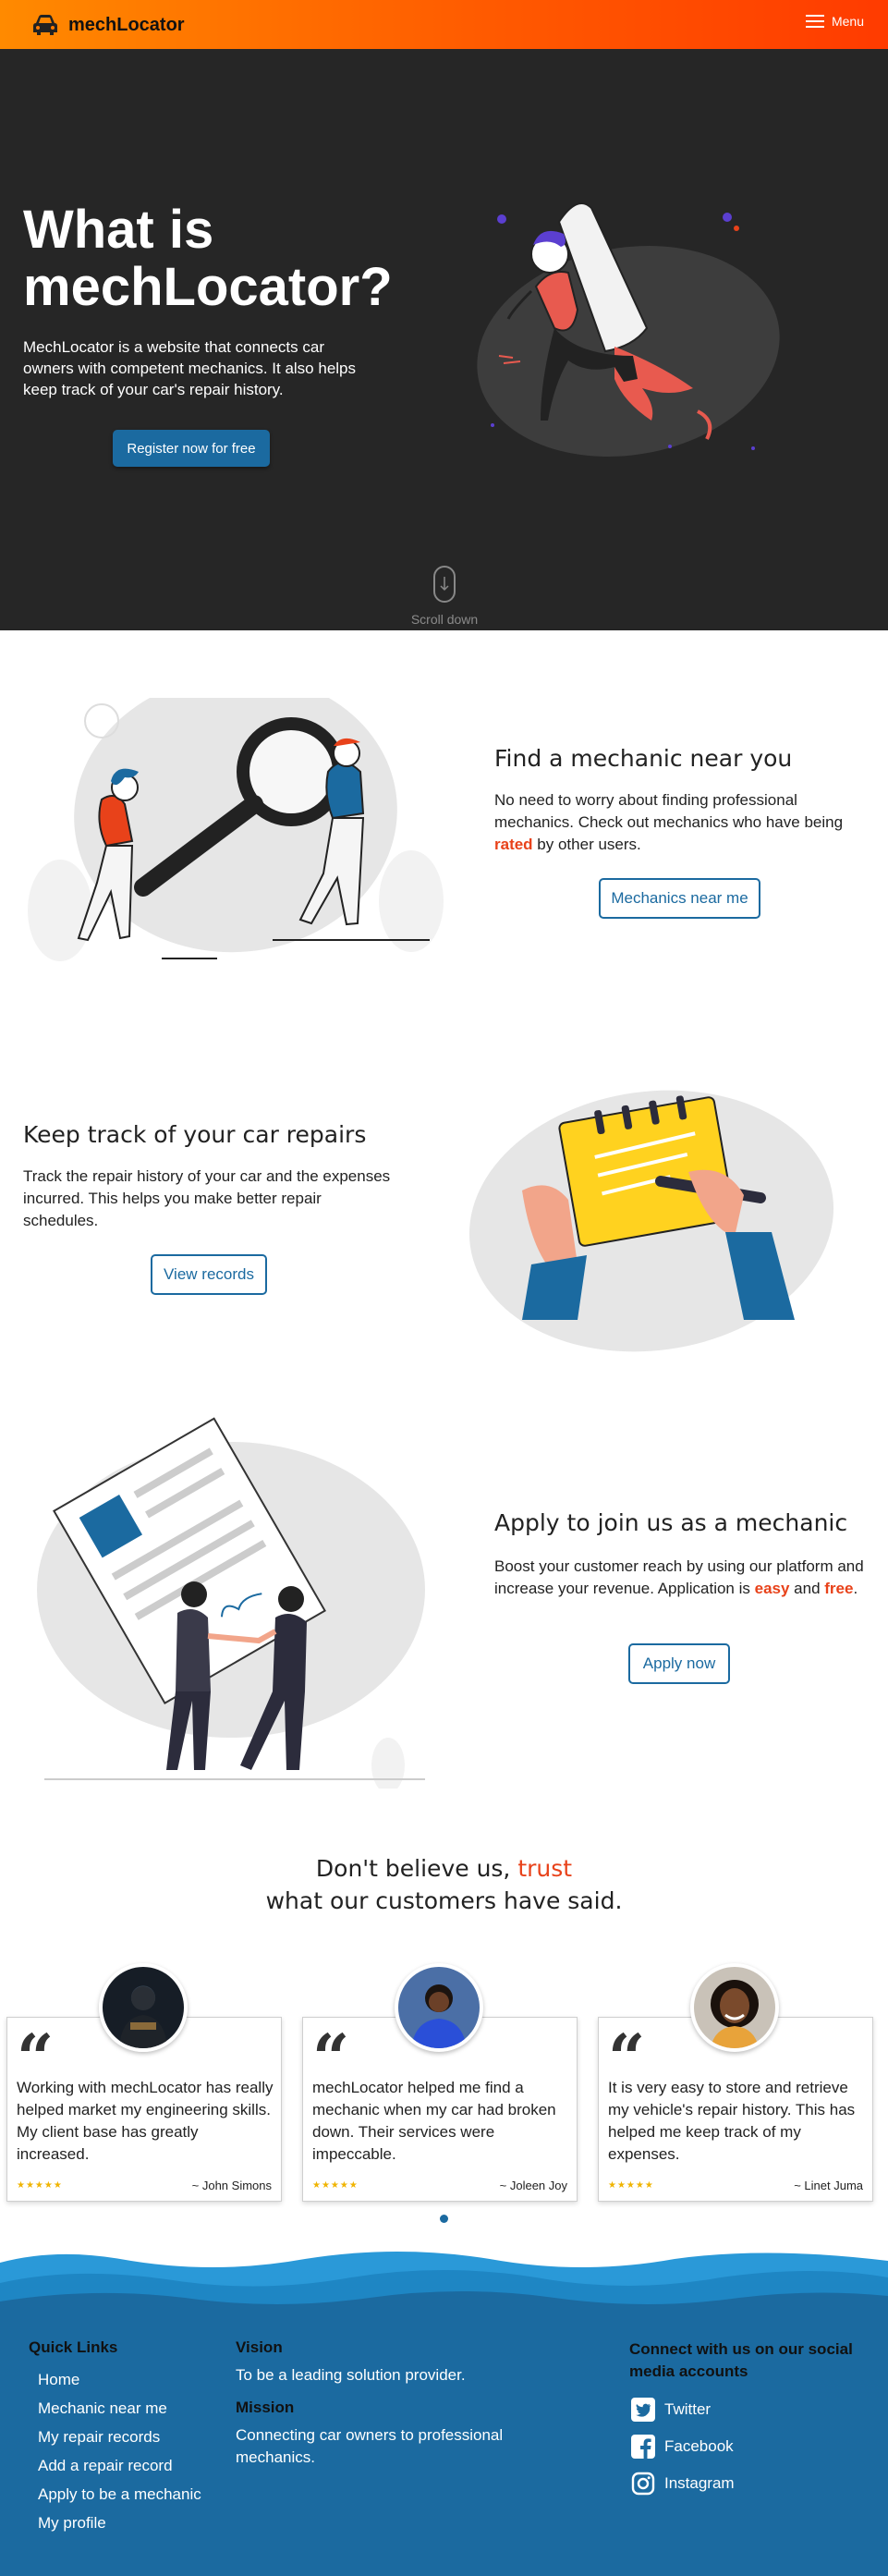 The height and width of the screenshot is (2576, 888). I want to click on menu-label: Menu, so click(848, 21).